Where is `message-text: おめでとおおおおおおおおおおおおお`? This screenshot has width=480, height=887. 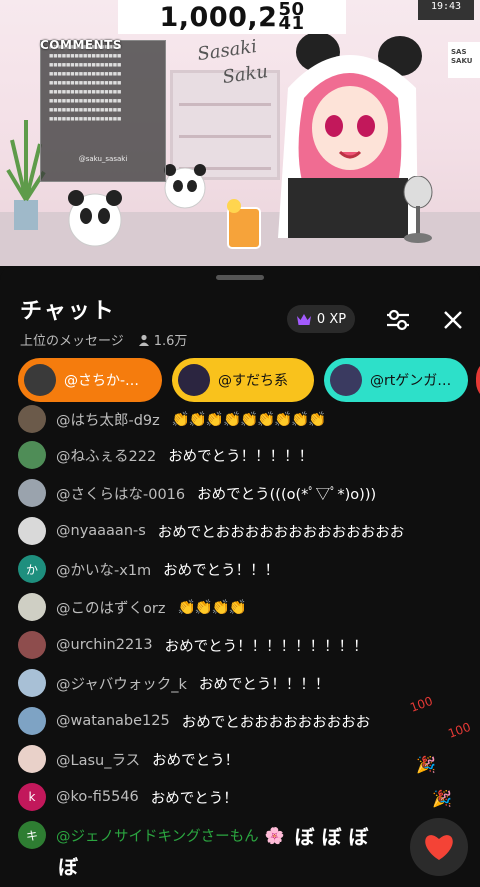
message-text: おめでとおおおおおおおおおおおおお is located at coordinates (281, 532).